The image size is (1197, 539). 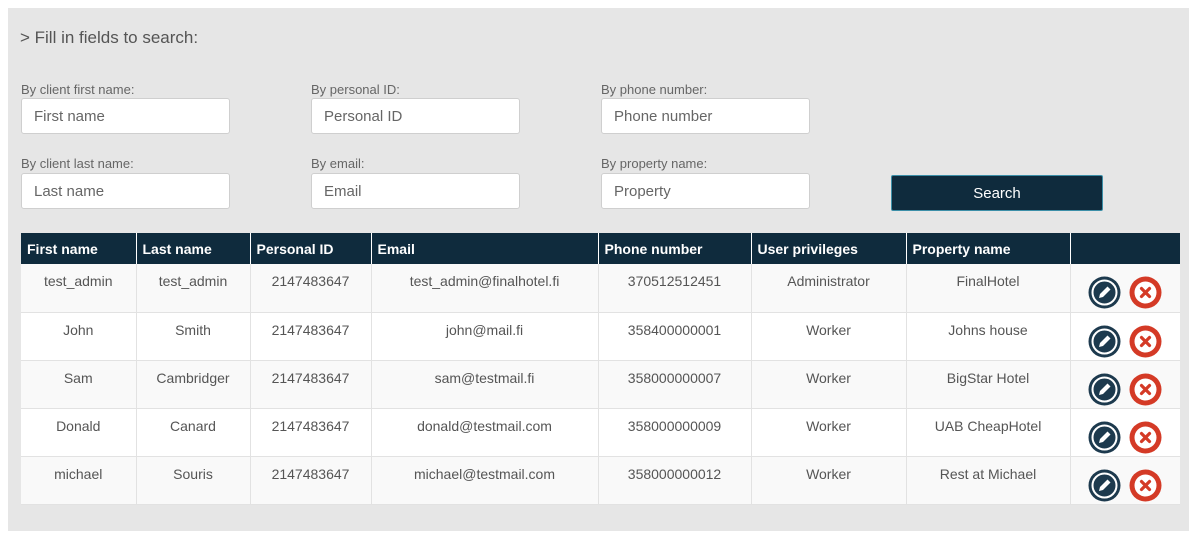 What do you see at coordinates (79, 336) in the screenshot?
I see `cell-first-name: John` at bounding box center [79, 336].